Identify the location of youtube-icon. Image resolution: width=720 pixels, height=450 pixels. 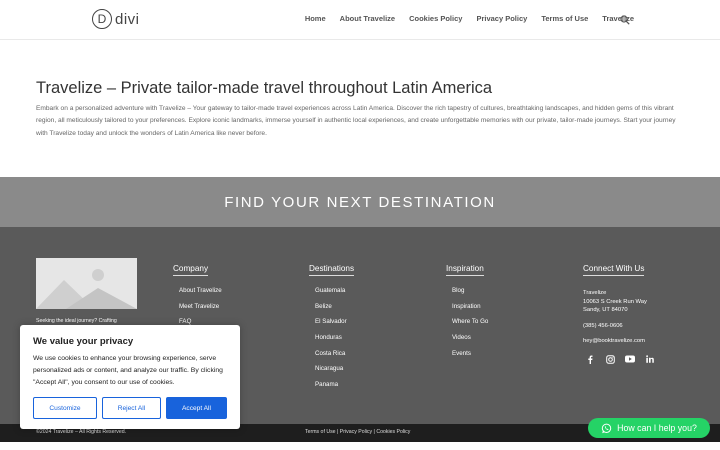
(630, 359).